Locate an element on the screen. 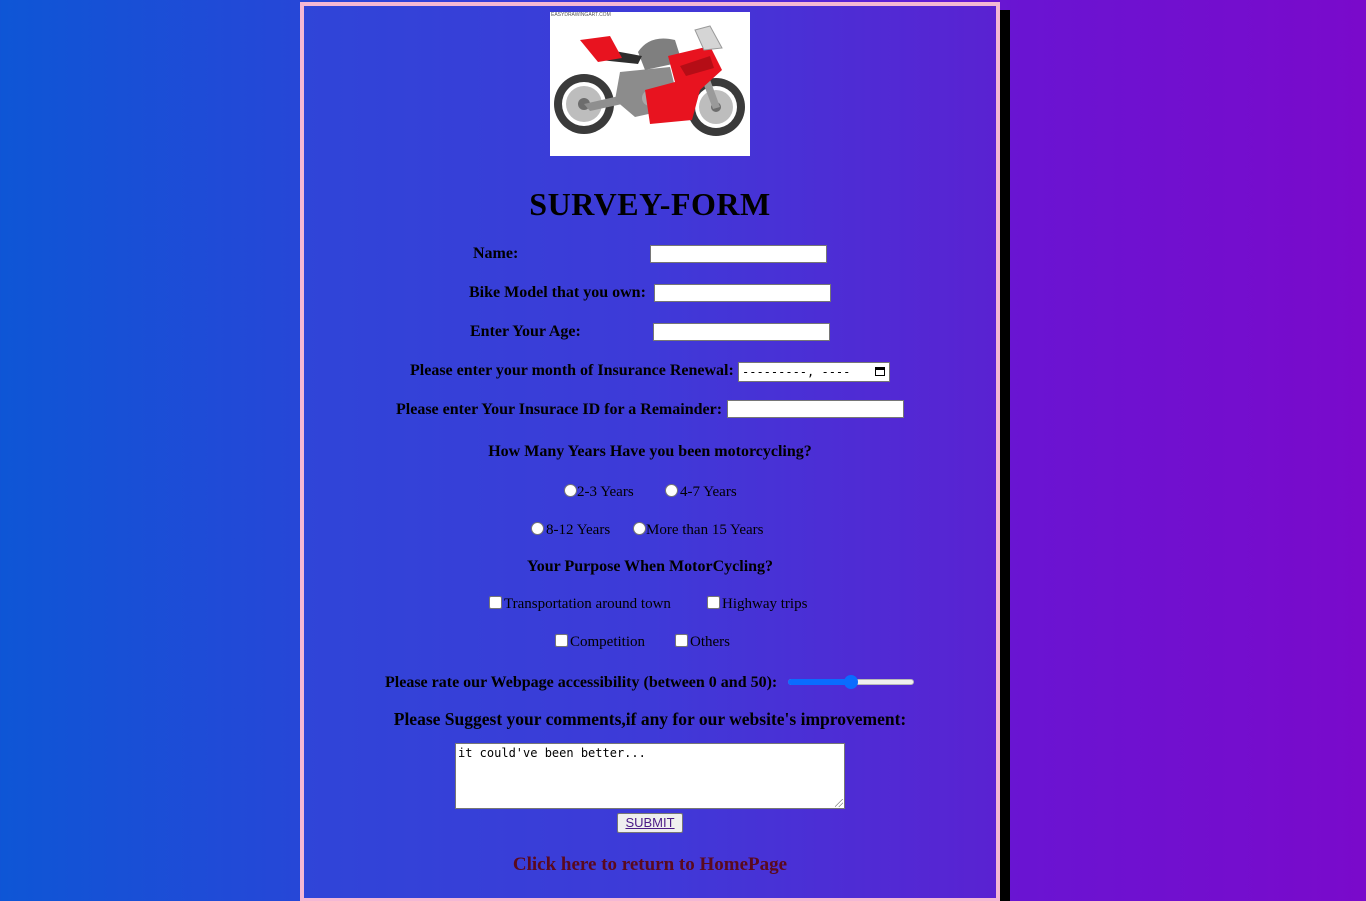 The image size is (1366, 901). purpose-option-competition: Competition is located at coordinates (600, 642).